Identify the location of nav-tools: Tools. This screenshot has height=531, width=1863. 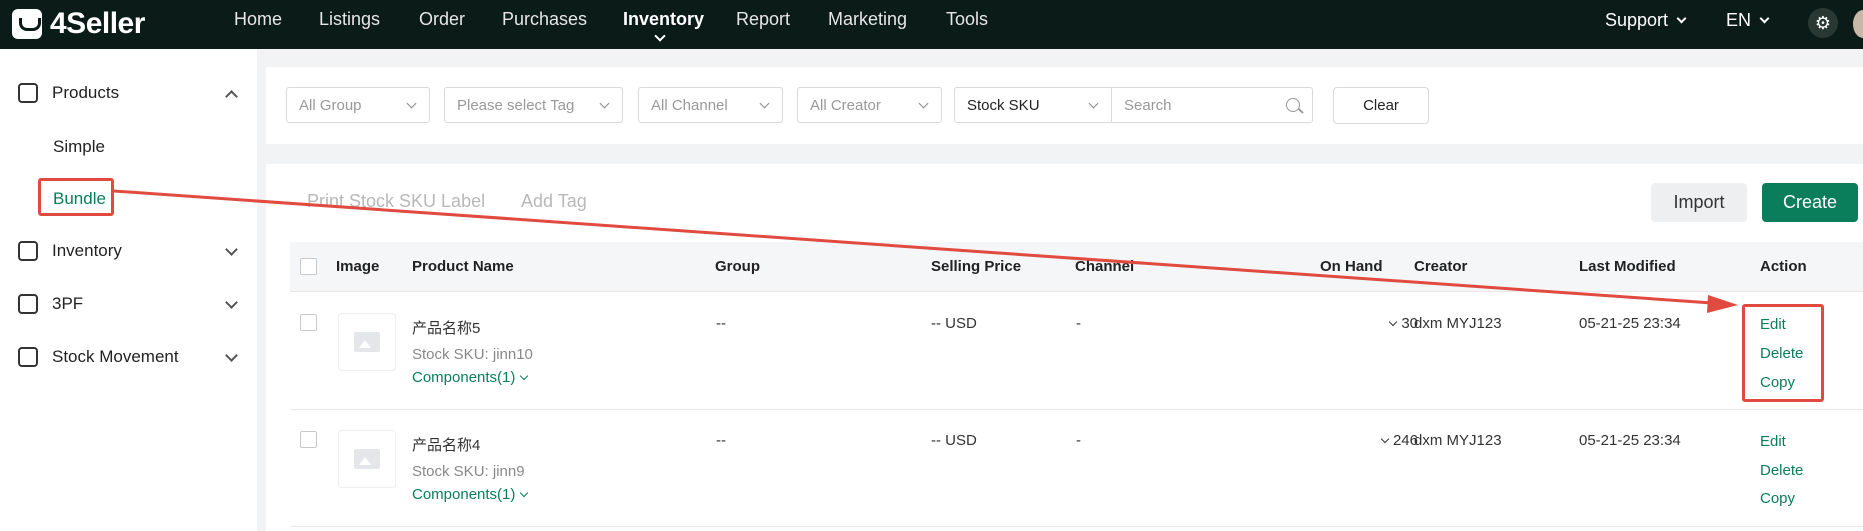
(967, 19).